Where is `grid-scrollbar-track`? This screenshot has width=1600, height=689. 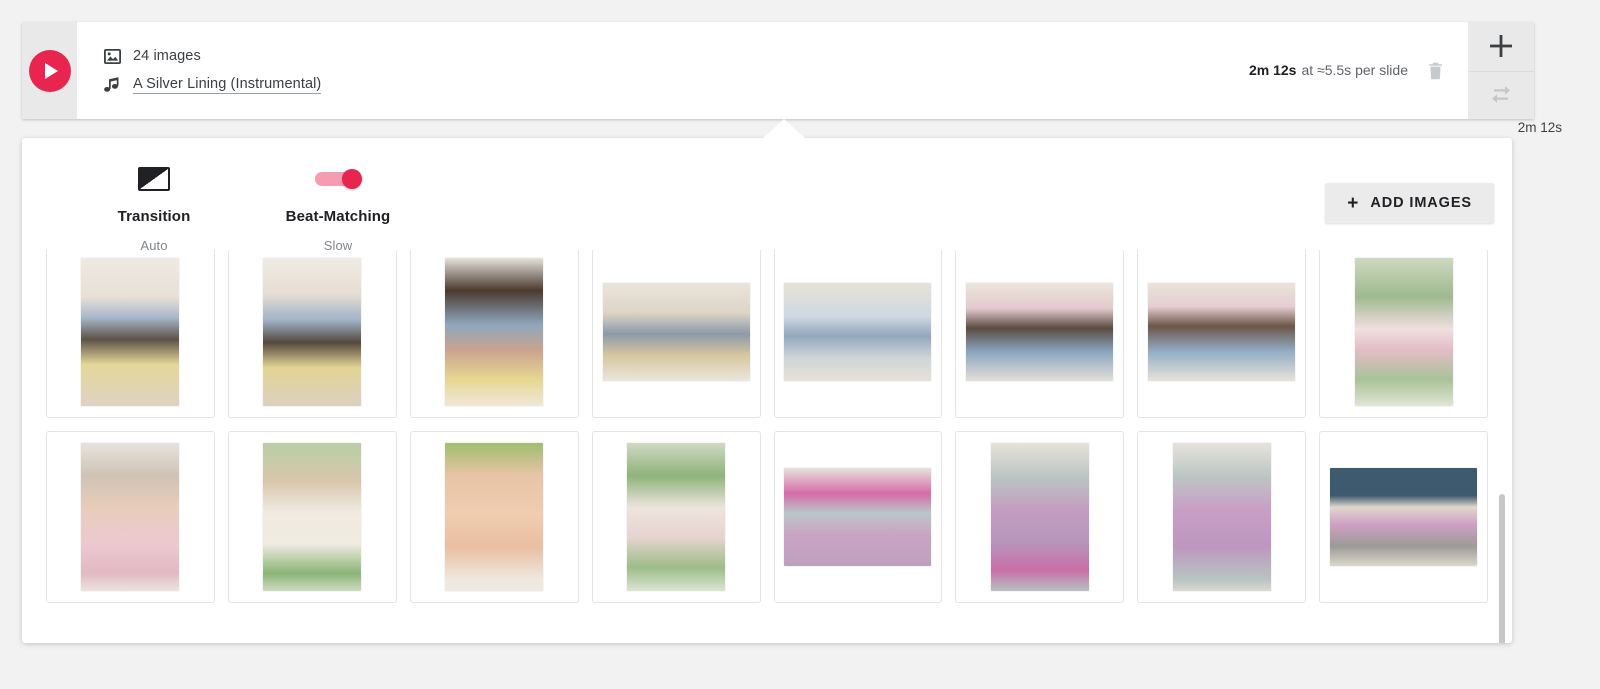
grid-scrollbar-track is located at coordinates (1502, 446).